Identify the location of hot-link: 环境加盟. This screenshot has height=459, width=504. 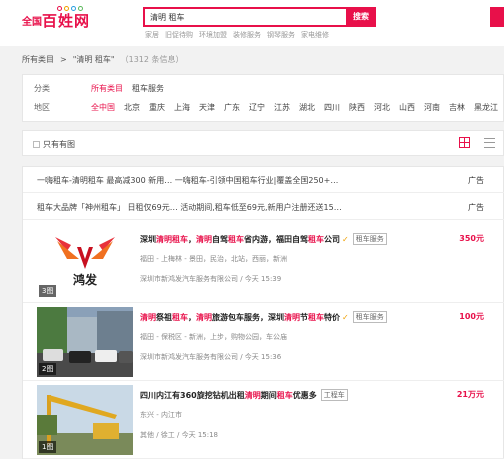
(213, 35).